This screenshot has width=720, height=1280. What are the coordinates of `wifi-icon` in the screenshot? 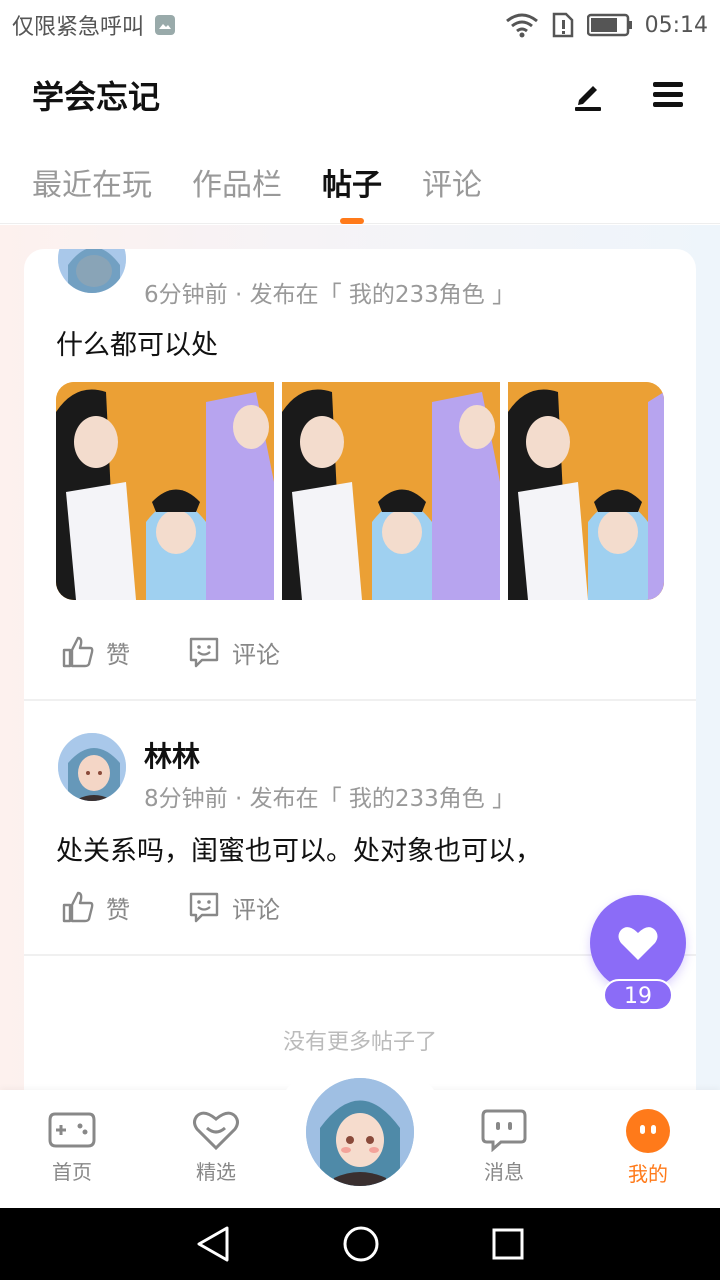 It's located at (522, 25).